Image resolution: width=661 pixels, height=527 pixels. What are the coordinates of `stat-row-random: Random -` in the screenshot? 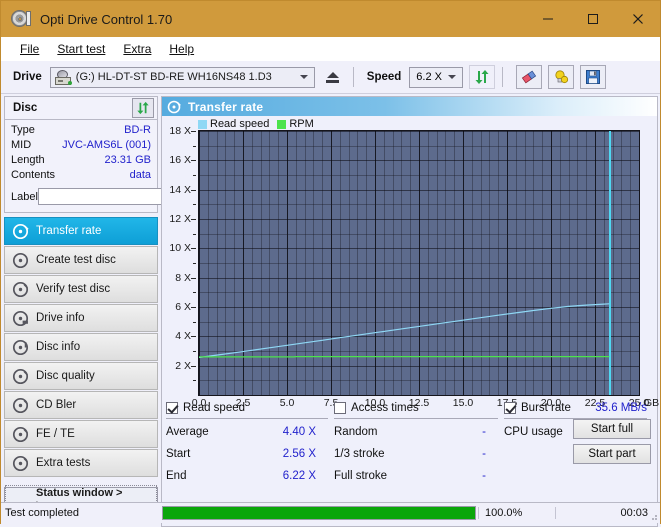 It's located at (419, 432).